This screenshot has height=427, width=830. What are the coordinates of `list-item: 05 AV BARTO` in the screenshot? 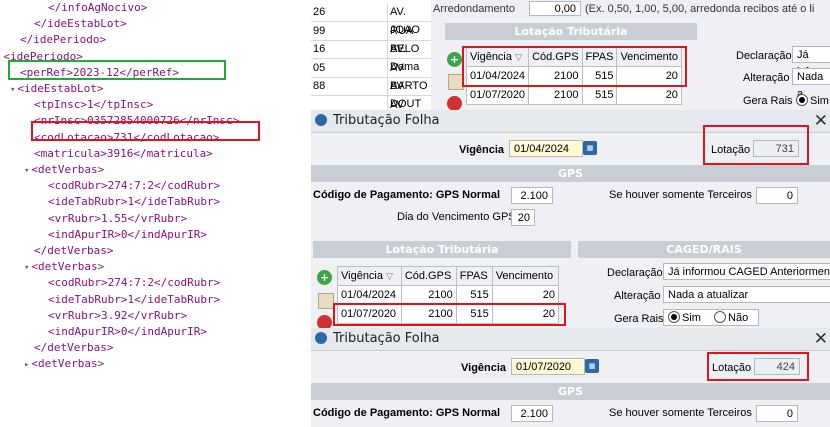 It's located at (371, 76).